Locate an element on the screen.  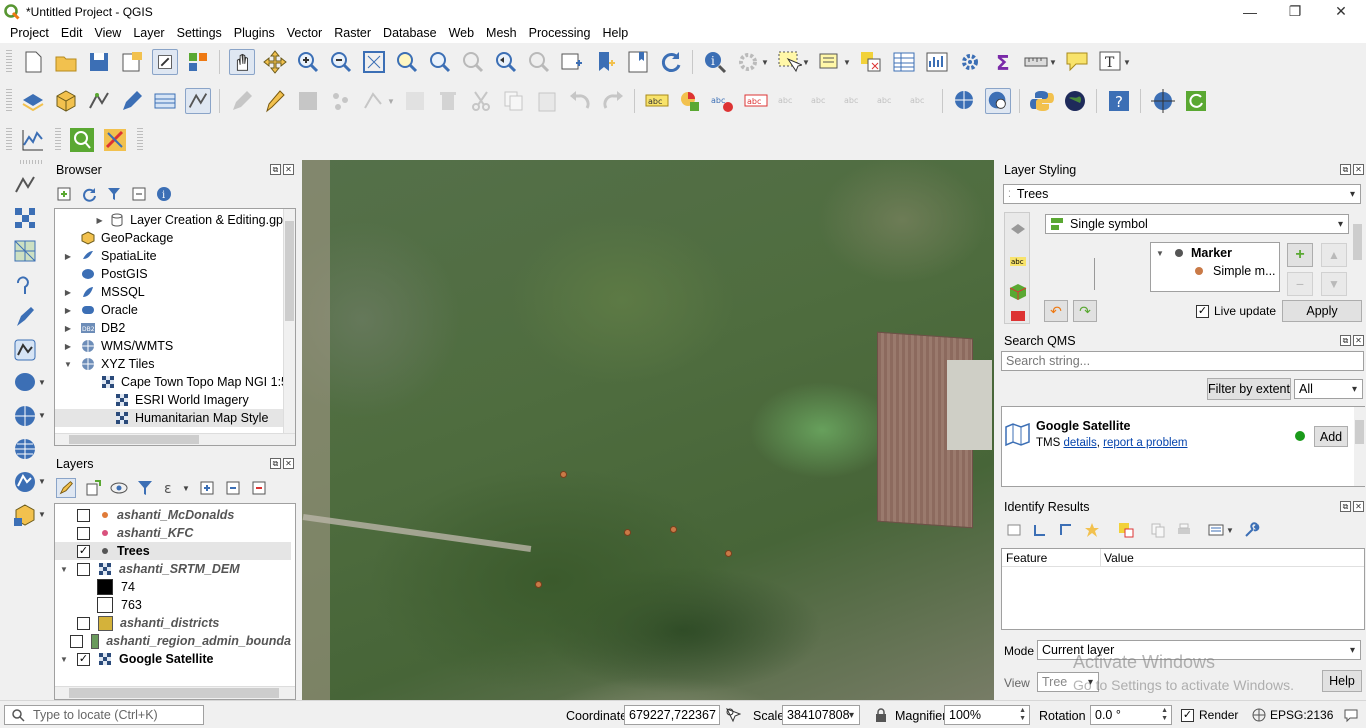
menu-plugins: Plugins is located at coordinates (254, 33).